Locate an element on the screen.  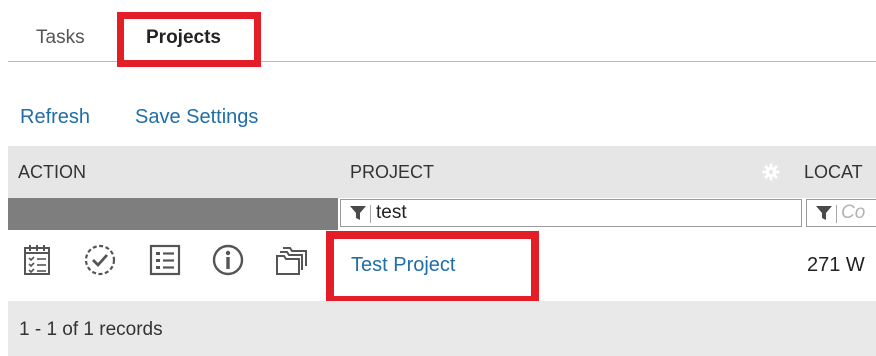
save-settings-link: Save Settings is located at coordinates (196, 117).